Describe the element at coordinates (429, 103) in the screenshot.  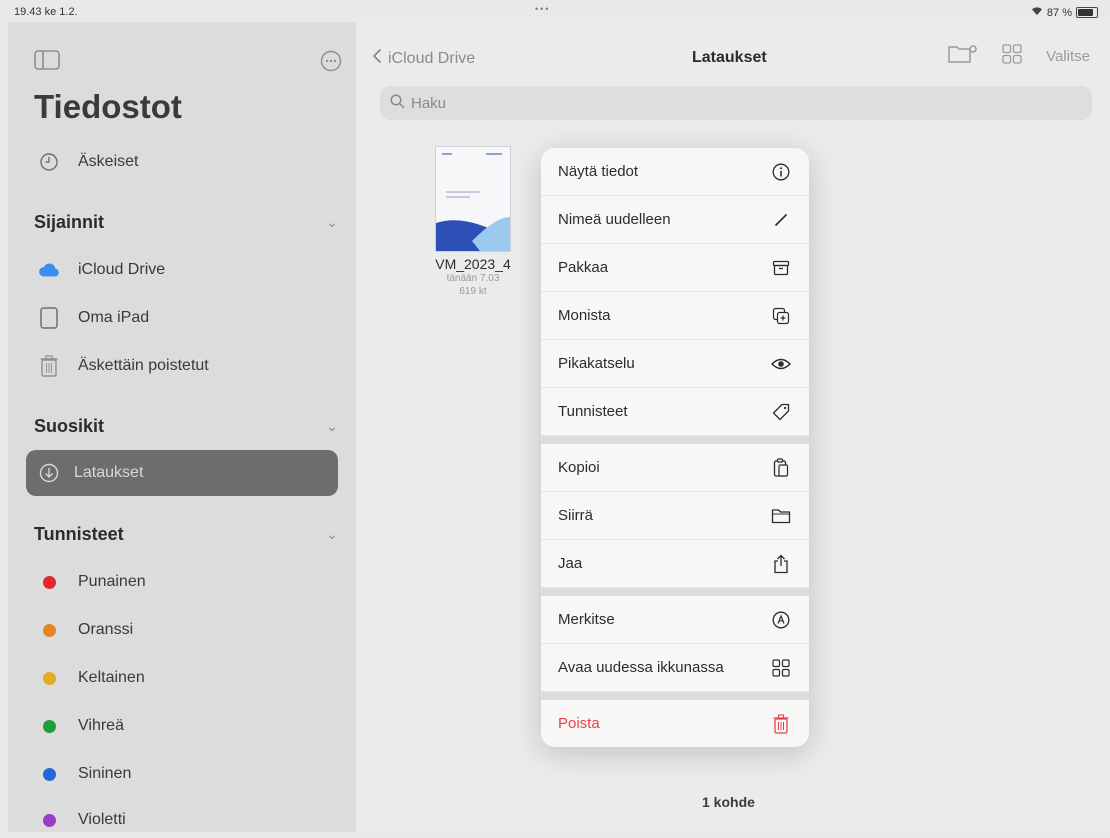
I see `search-placeholder: Haku` at that location.